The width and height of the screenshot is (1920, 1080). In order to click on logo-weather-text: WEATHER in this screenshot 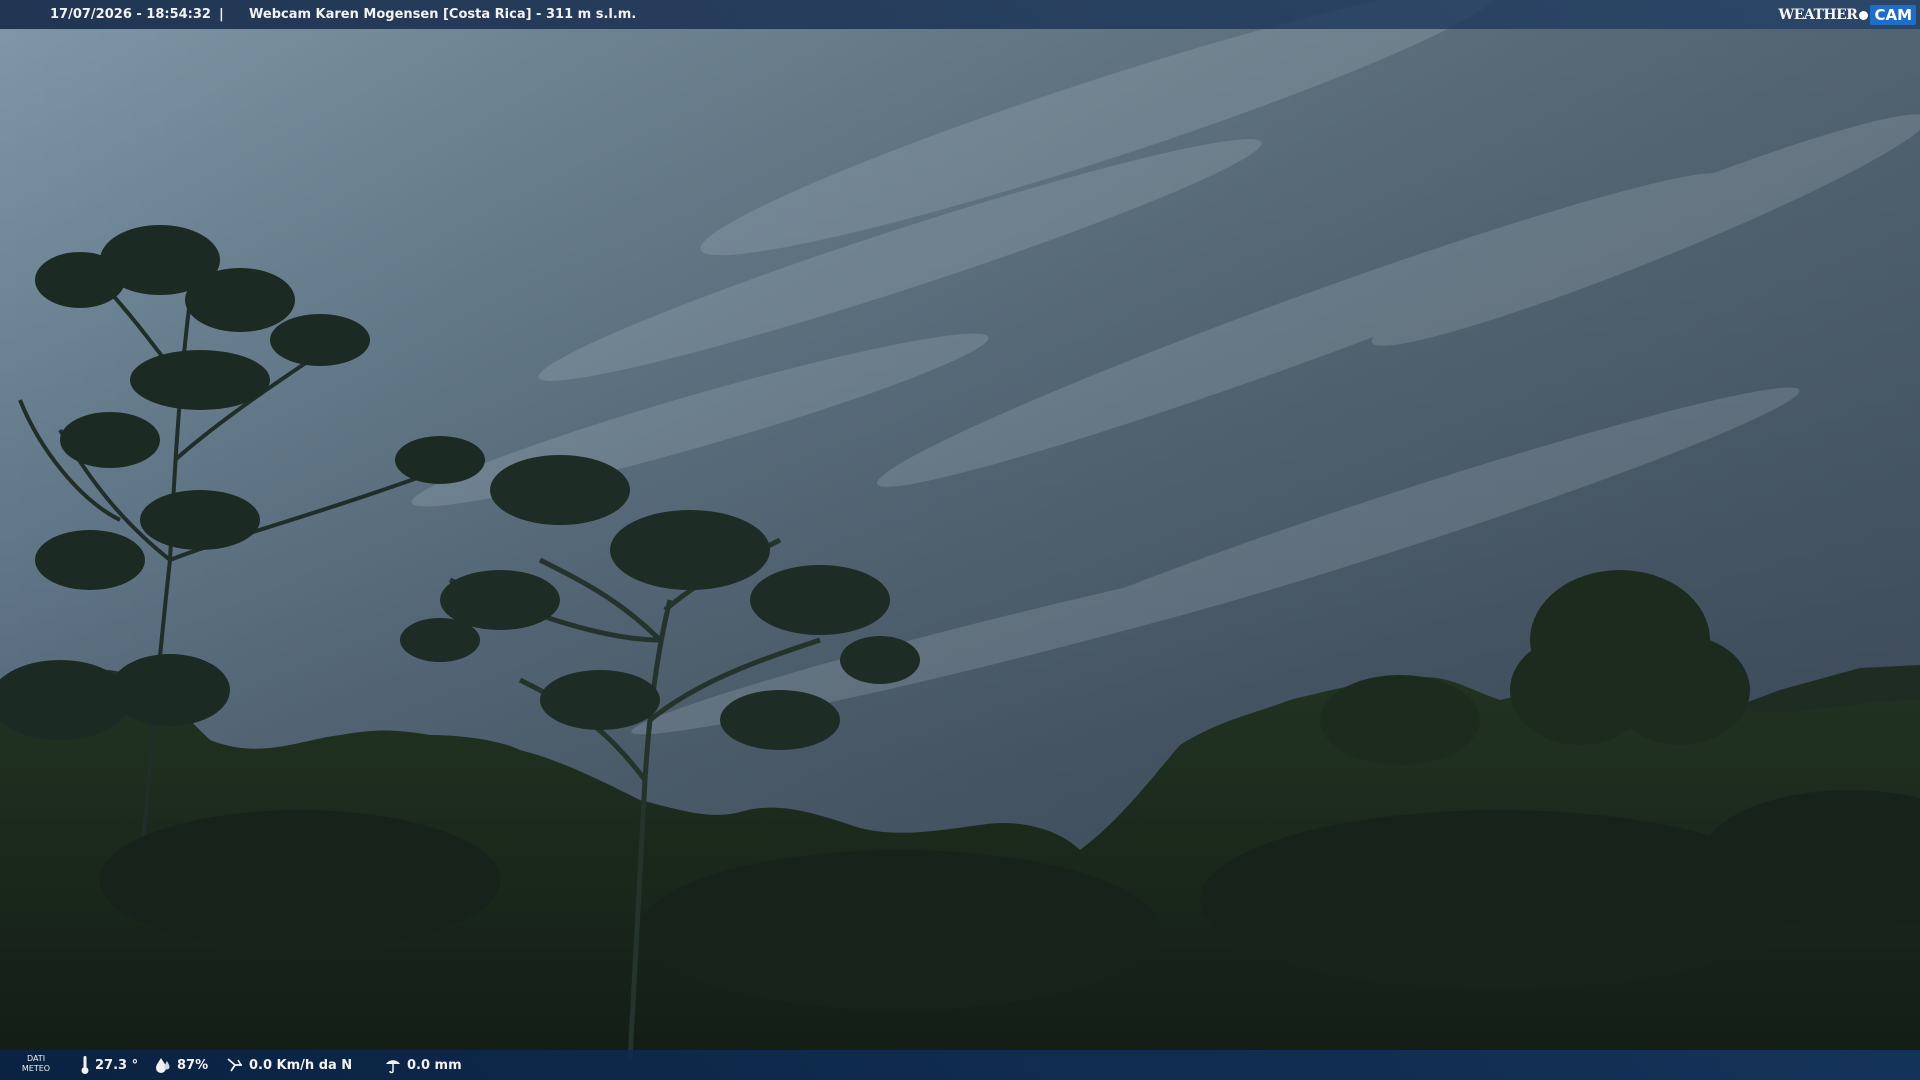, I will do `click(1818, 15)`.